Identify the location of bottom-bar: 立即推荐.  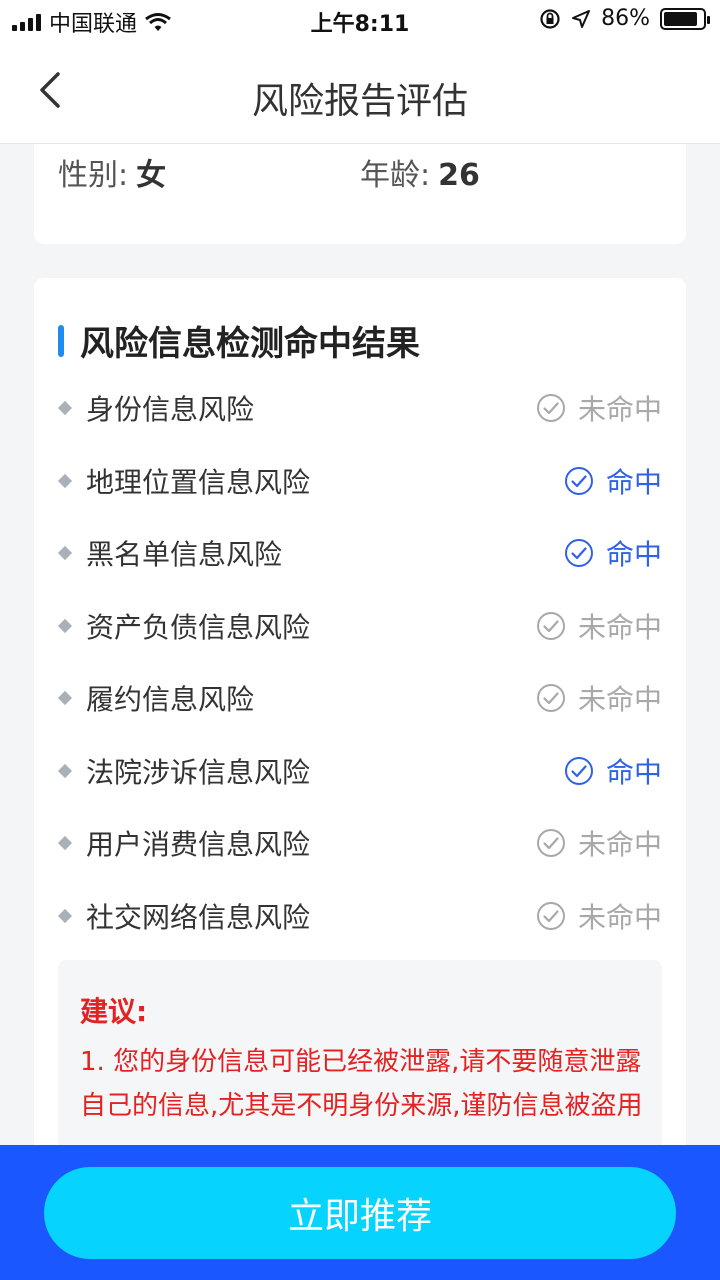
(360, 1212).